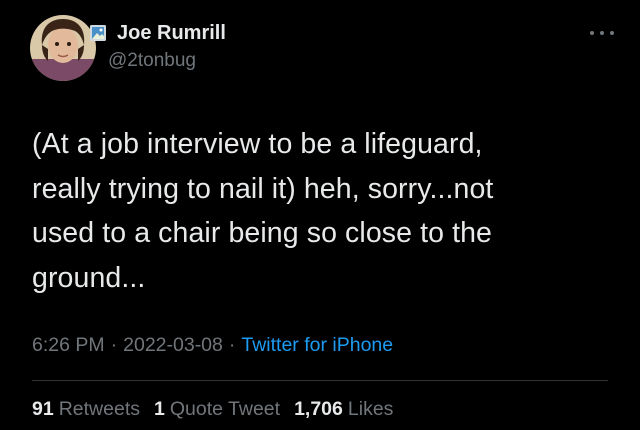 This screenshot has width=640, height=430. Describe the element at coordinates (171, 33) in the screenshot. I see `author-name: Joe Rumrill` at that location.